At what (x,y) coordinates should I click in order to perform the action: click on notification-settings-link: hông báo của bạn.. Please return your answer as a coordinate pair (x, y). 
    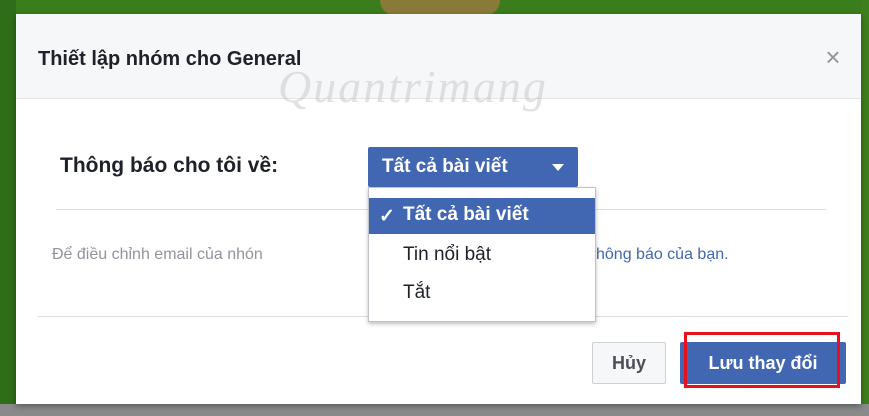
    Looking at the image, I should click on (662, 255).